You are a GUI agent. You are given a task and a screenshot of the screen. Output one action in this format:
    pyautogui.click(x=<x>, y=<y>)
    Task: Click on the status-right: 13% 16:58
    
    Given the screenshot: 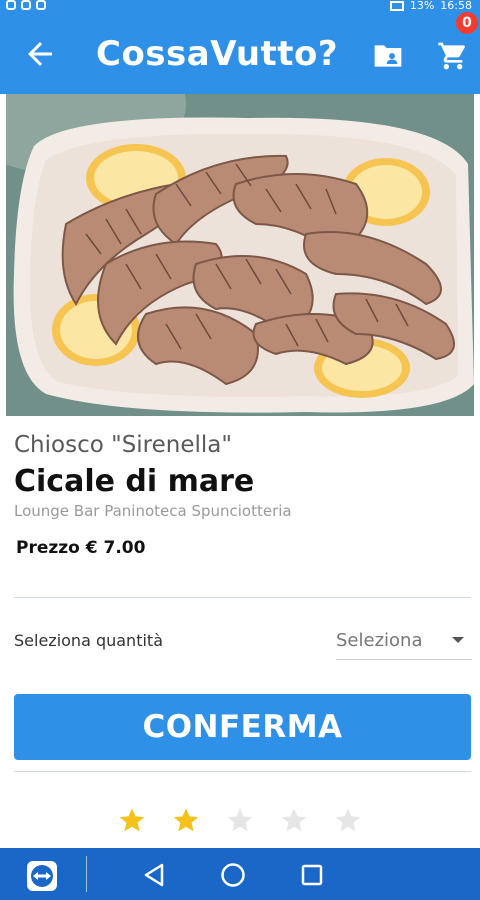 What is the action you would take?
    pyautogui.click(x=430, y=6)
    